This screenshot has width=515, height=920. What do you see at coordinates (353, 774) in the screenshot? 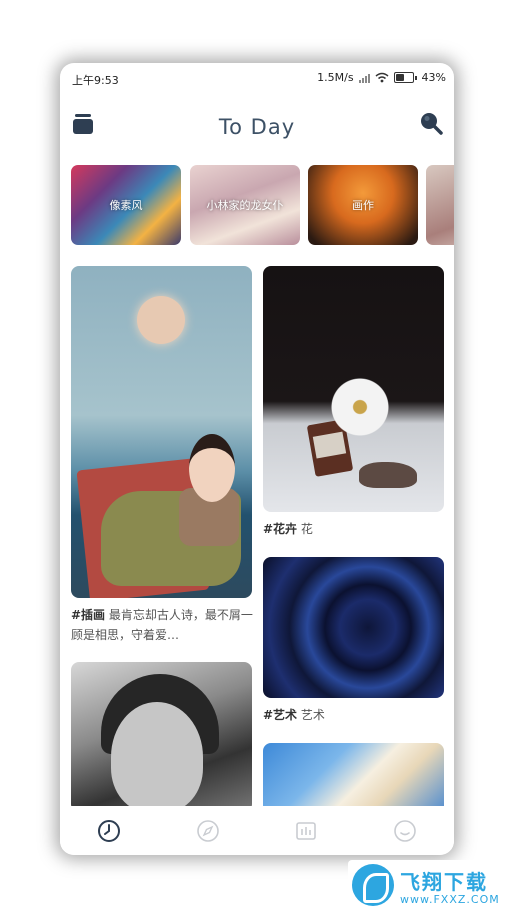
I see `feed-image-anime` at bounding box center [353, 774].